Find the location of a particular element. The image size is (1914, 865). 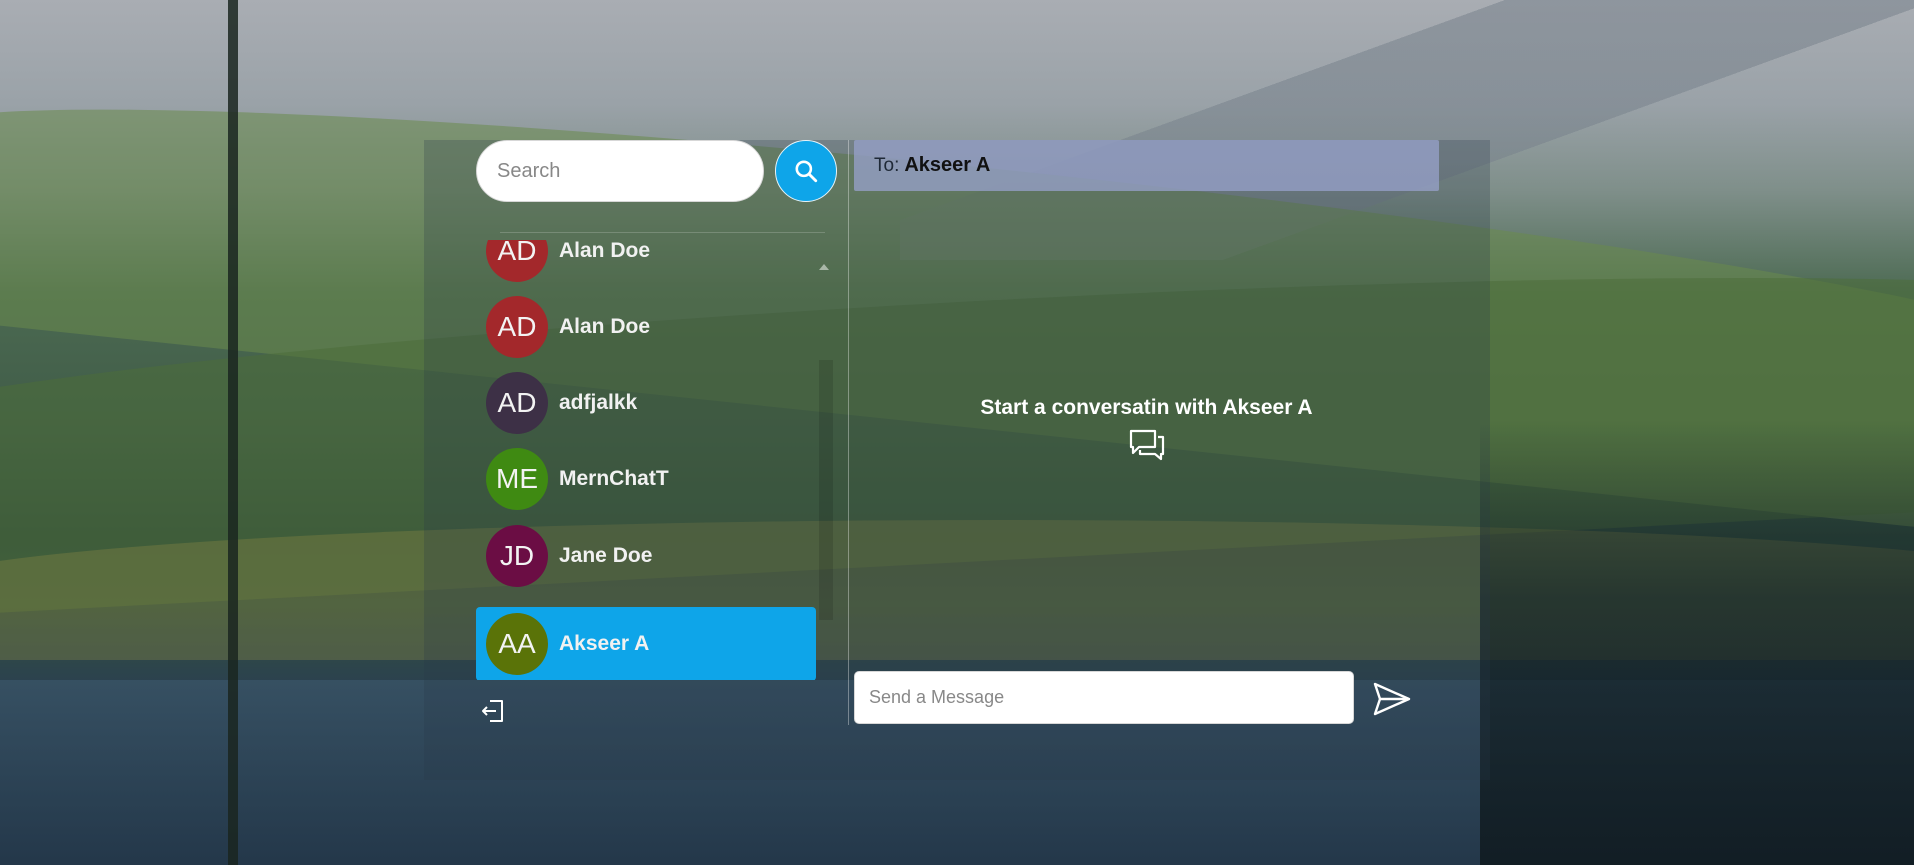

avatar: ME is located at coordinates (517, 479).